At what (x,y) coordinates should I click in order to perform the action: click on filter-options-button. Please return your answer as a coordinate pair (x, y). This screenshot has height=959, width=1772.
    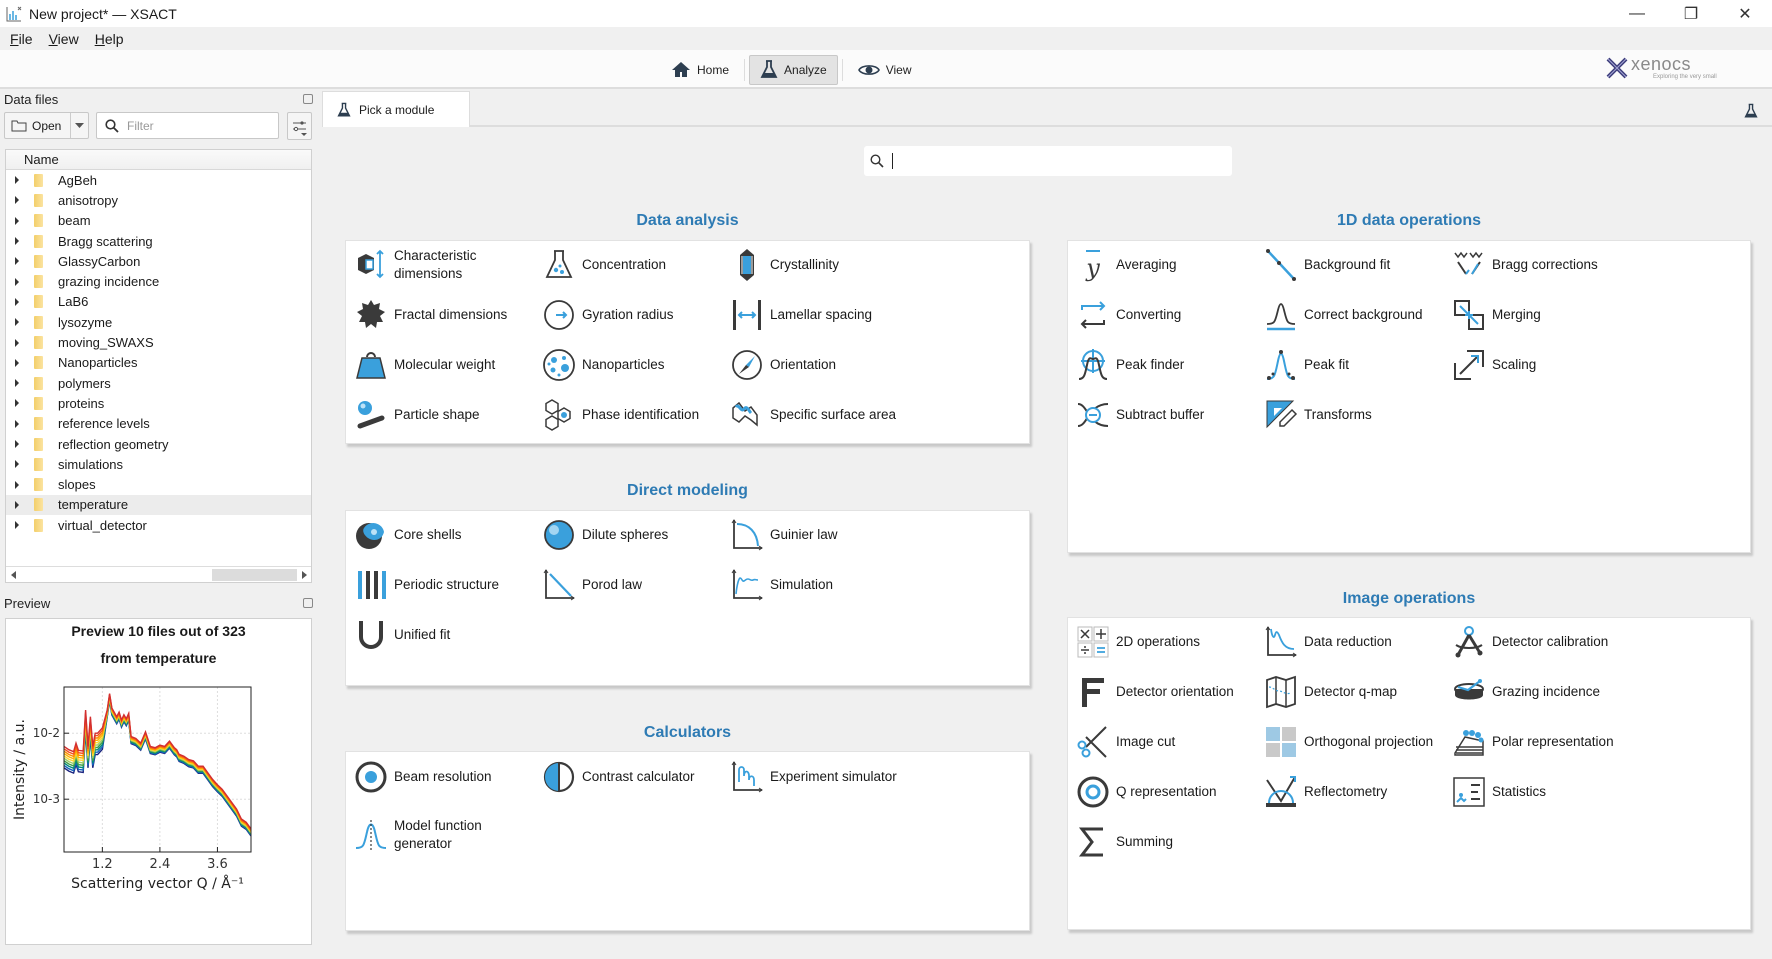
    Looking at the image, I should click on (299, 126).